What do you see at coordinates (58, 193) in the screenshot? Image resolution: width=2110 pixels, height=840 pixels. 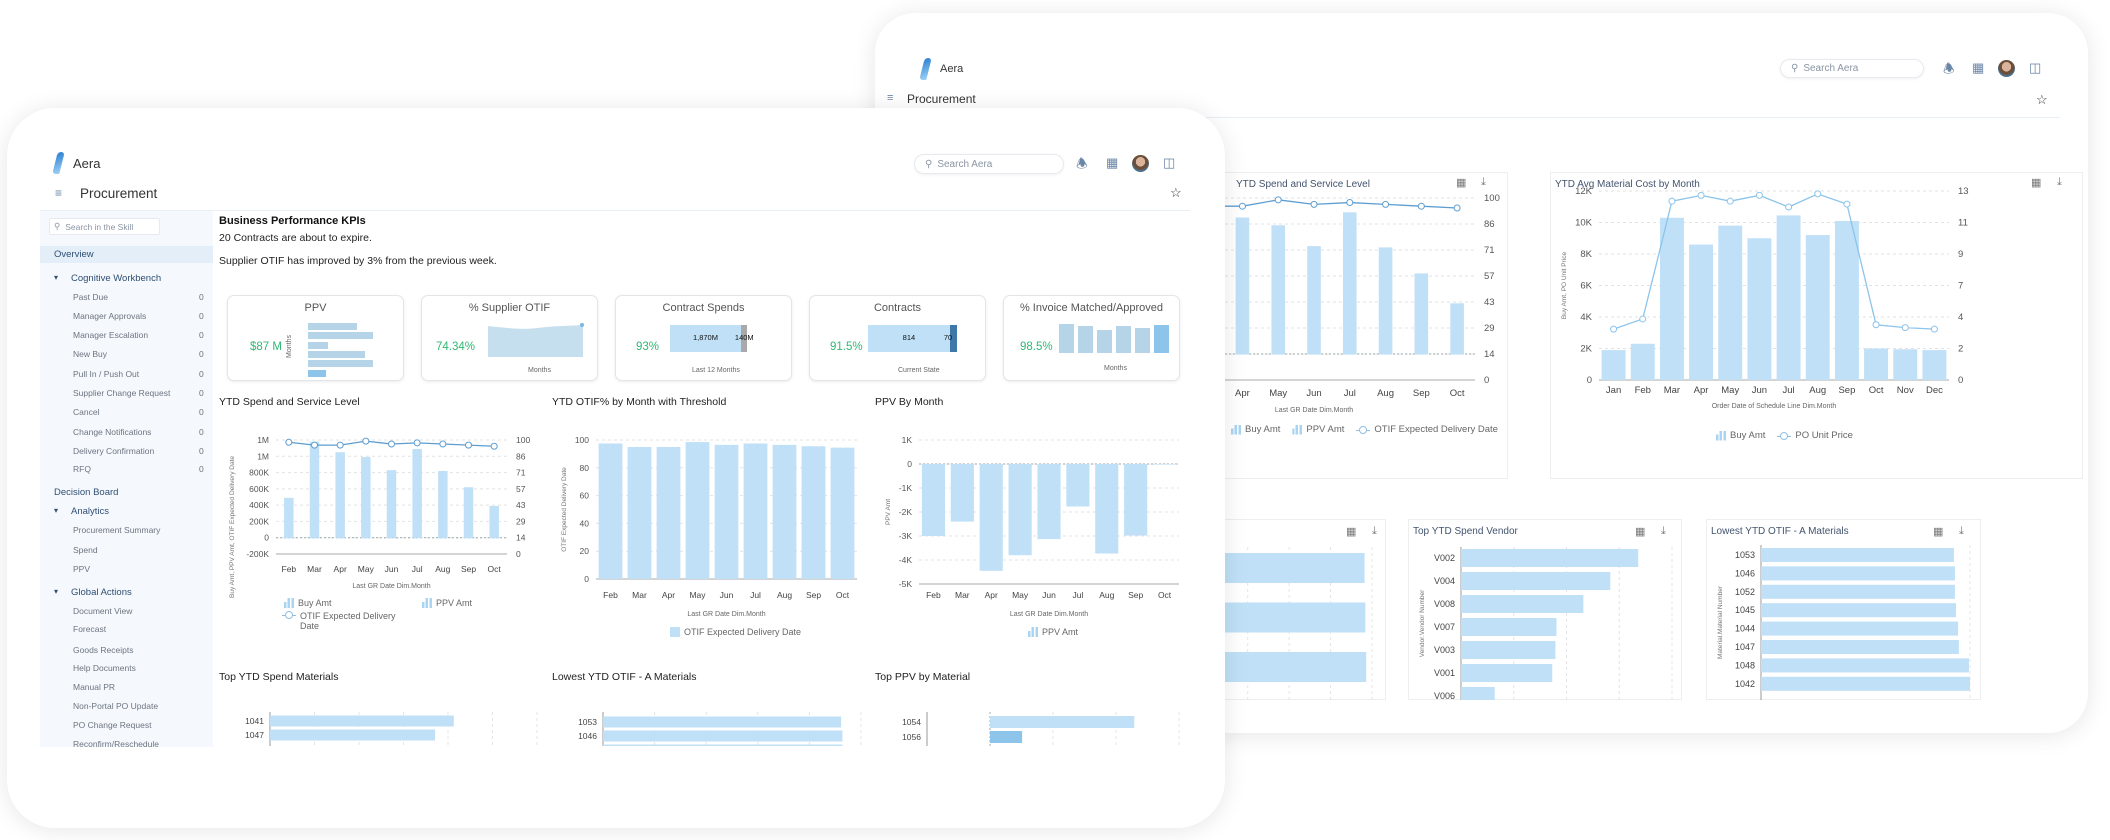 I see `menu-icon: ≡` at bounding box center [58, 193].